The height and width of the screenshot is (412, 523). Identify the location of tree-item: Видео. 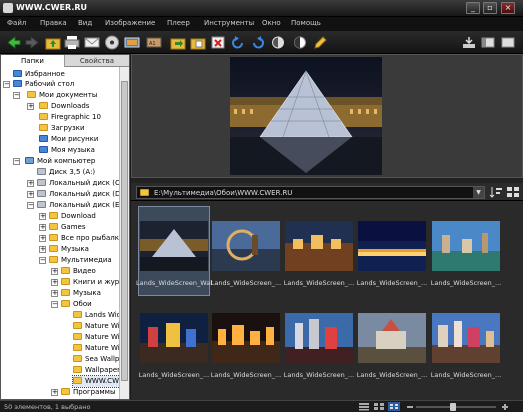
(78, 271).